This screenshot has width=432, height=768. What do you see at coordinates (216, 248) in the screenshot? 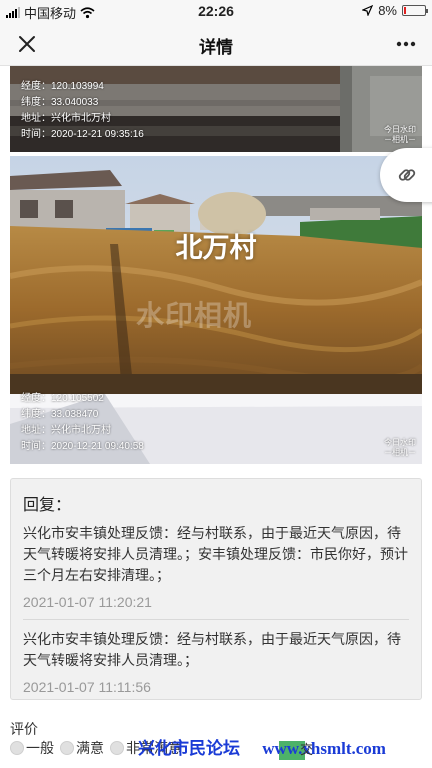
I see `village-name-caption: 北万村` at bounding box center [216, 248].